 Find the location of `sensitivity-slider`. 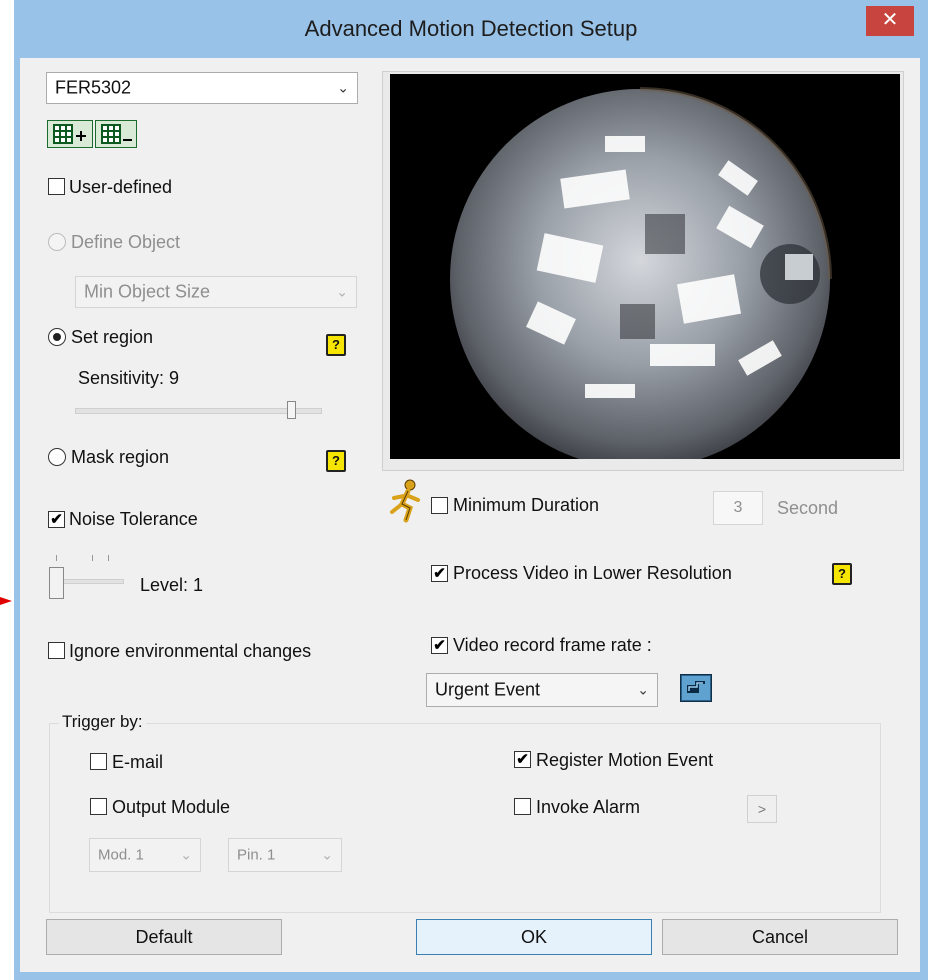

sensitivity-slider is located at coordinates (198, 410).